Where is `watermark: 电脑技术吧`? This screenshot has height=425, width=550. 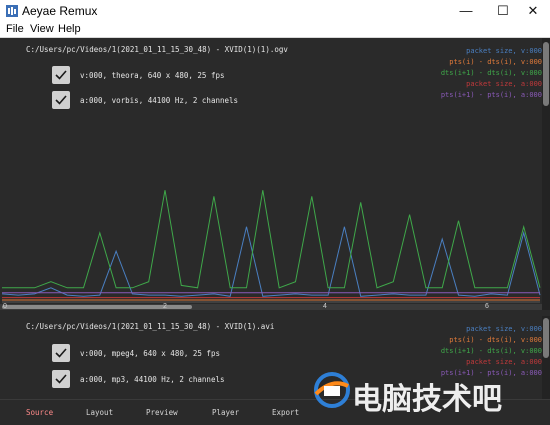
watermark: 电脑技术吧 is located at coordinates (407, 394).